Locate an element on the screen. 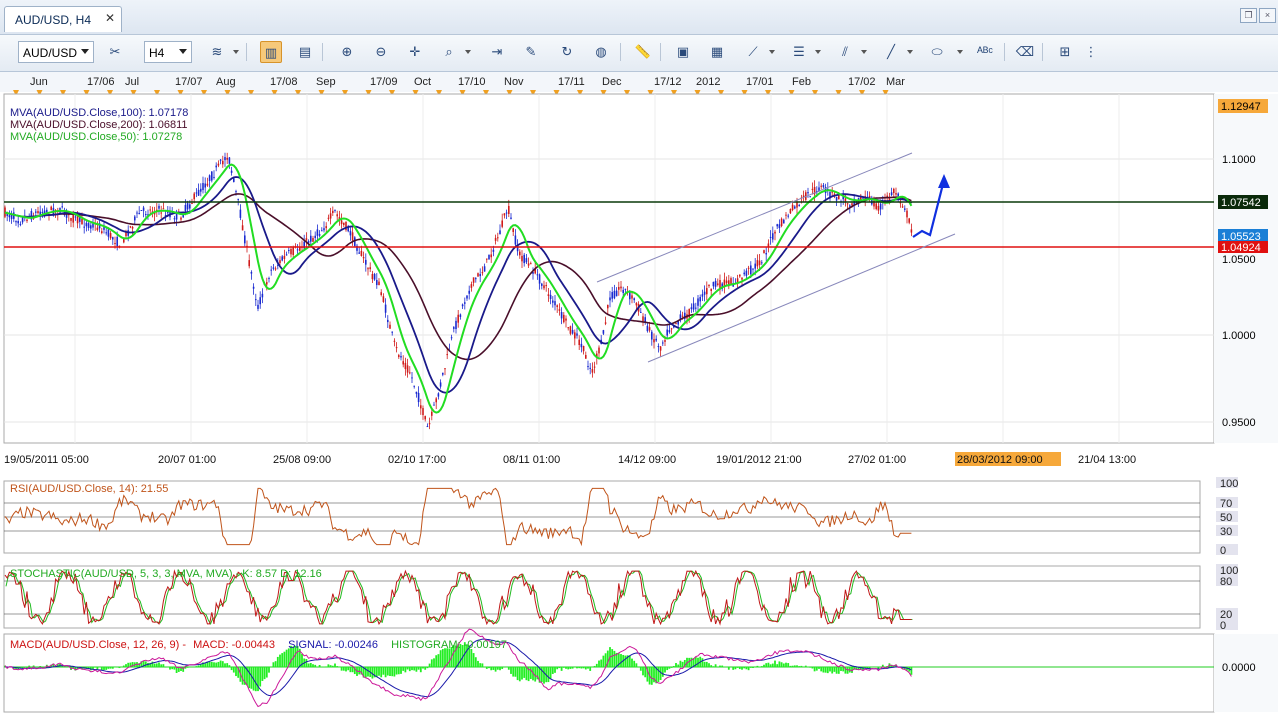  candlestick-icon: ▥ is located at coordinates (271, 52).